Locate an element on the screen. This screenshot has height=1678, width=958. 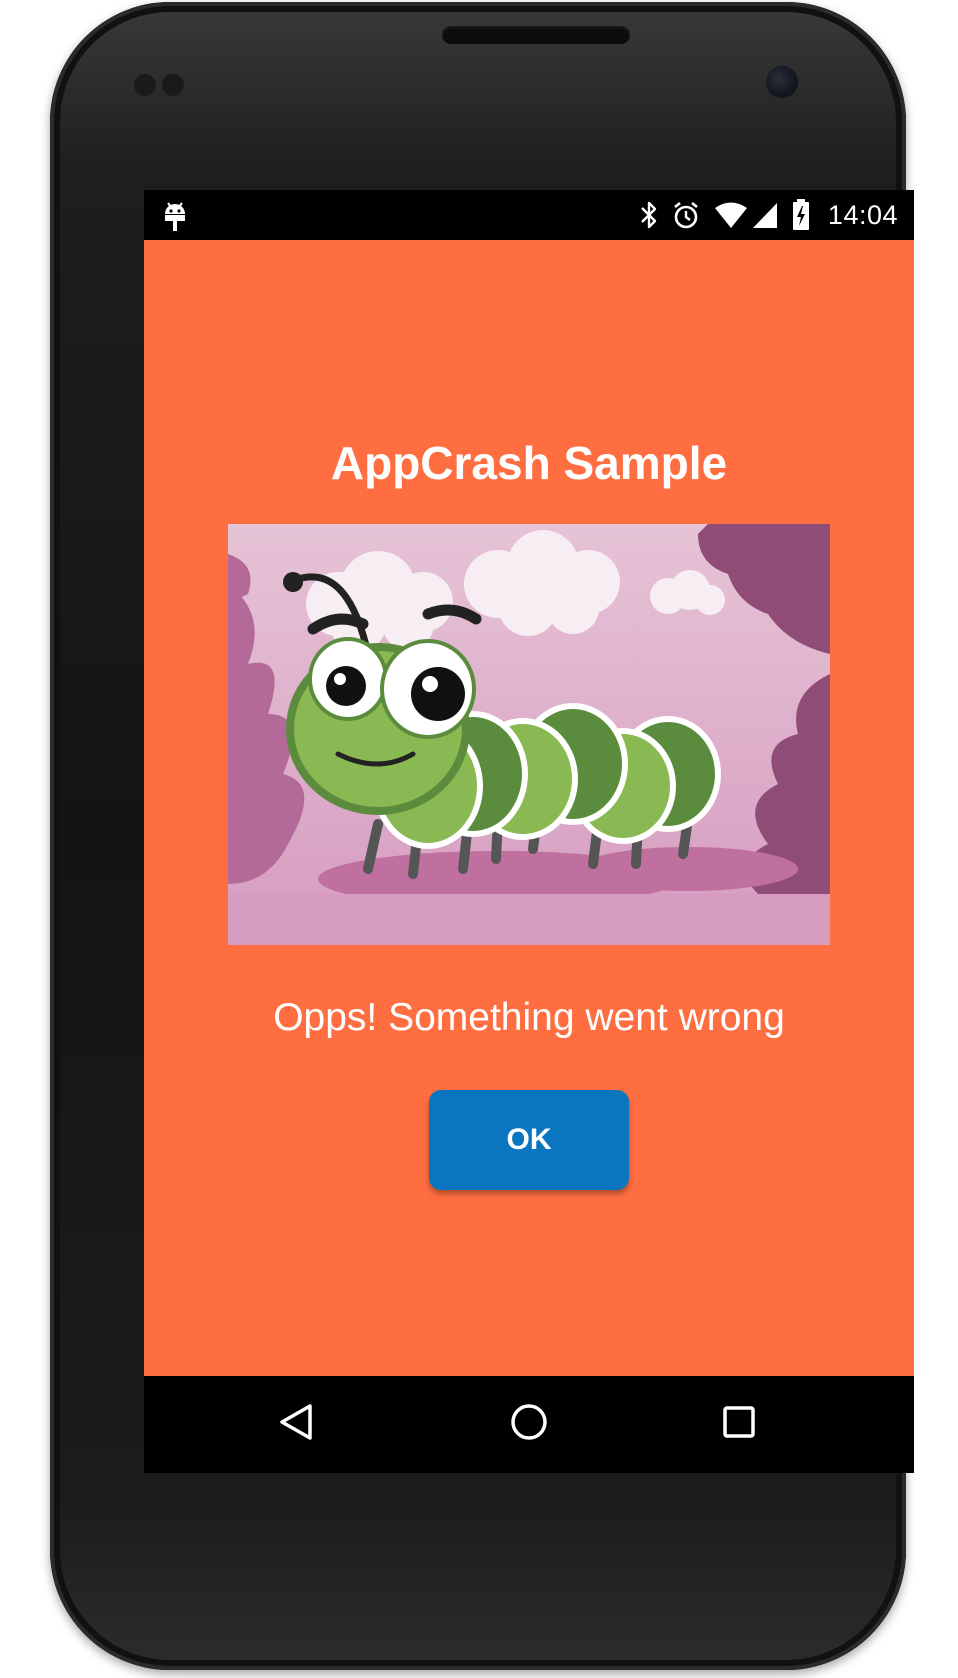
back-button is located at coordinates (296, 1424).